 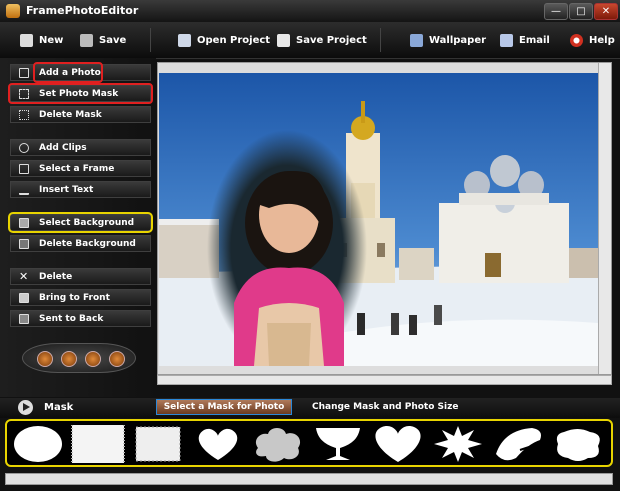 I want to click on zoom-in-icon, so click(x=45, y=359).